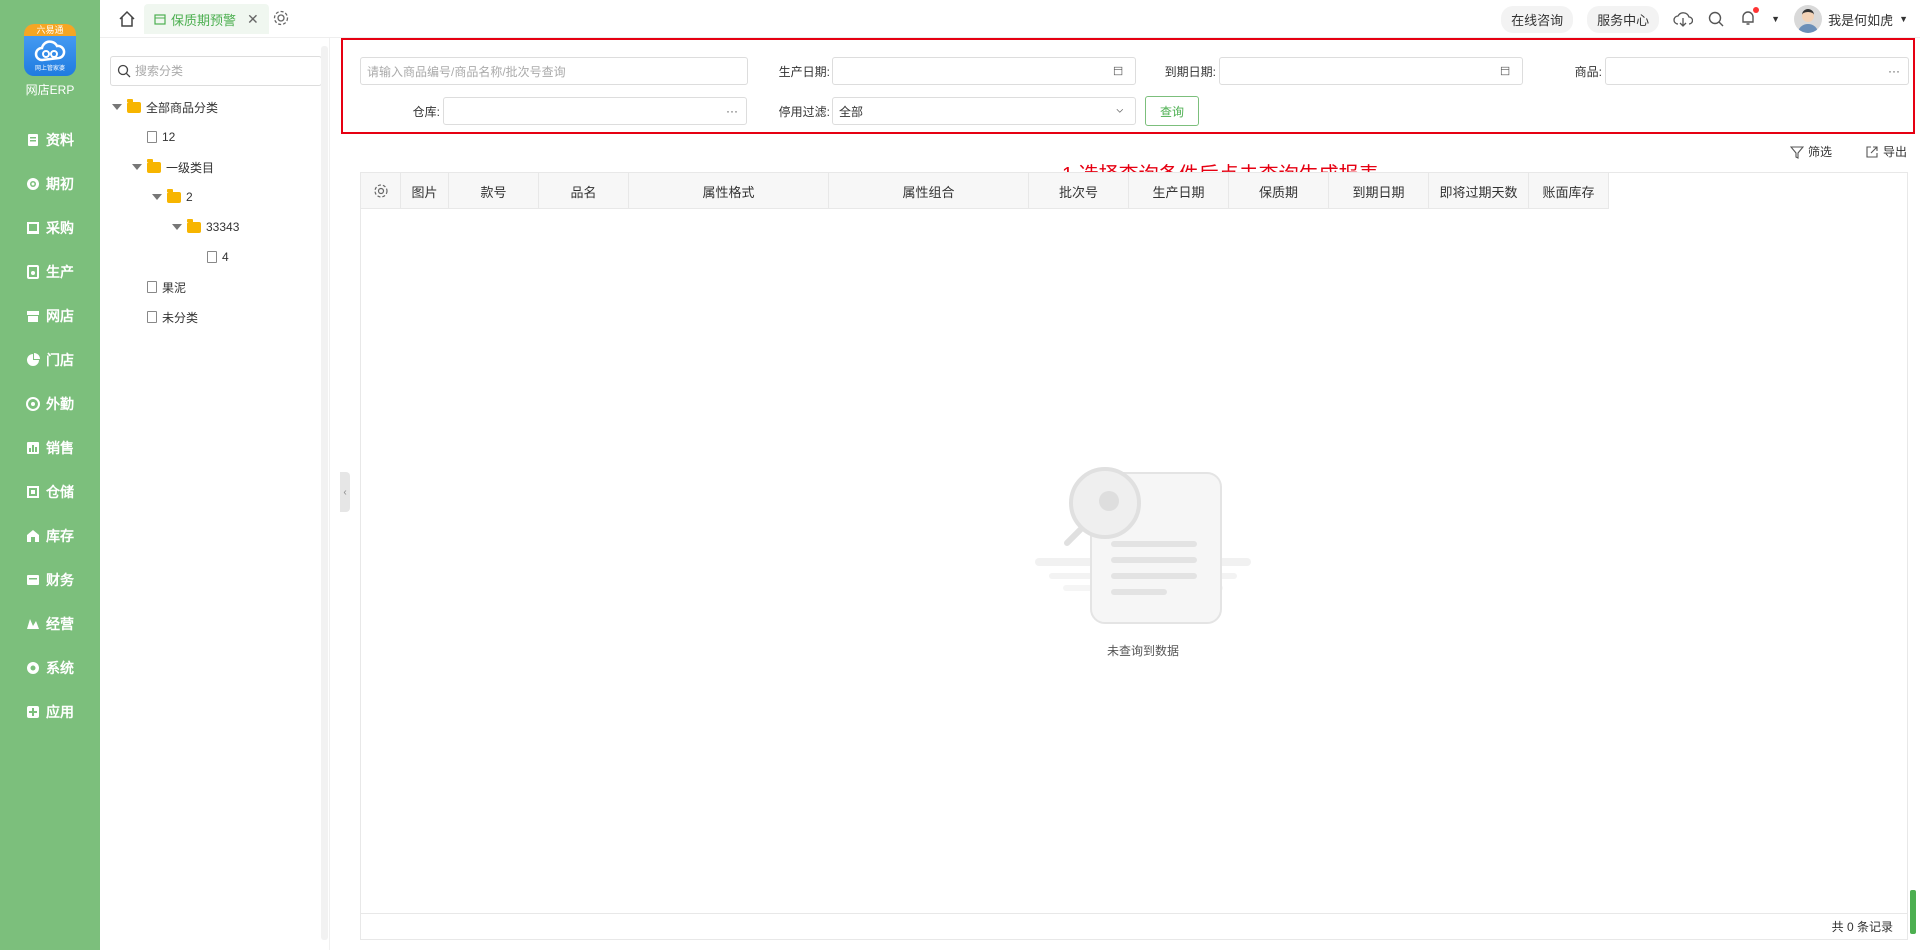 Image resolution: width=1920 pixels, height=950 pixels. I want to click on category-search, so click(216, 71).